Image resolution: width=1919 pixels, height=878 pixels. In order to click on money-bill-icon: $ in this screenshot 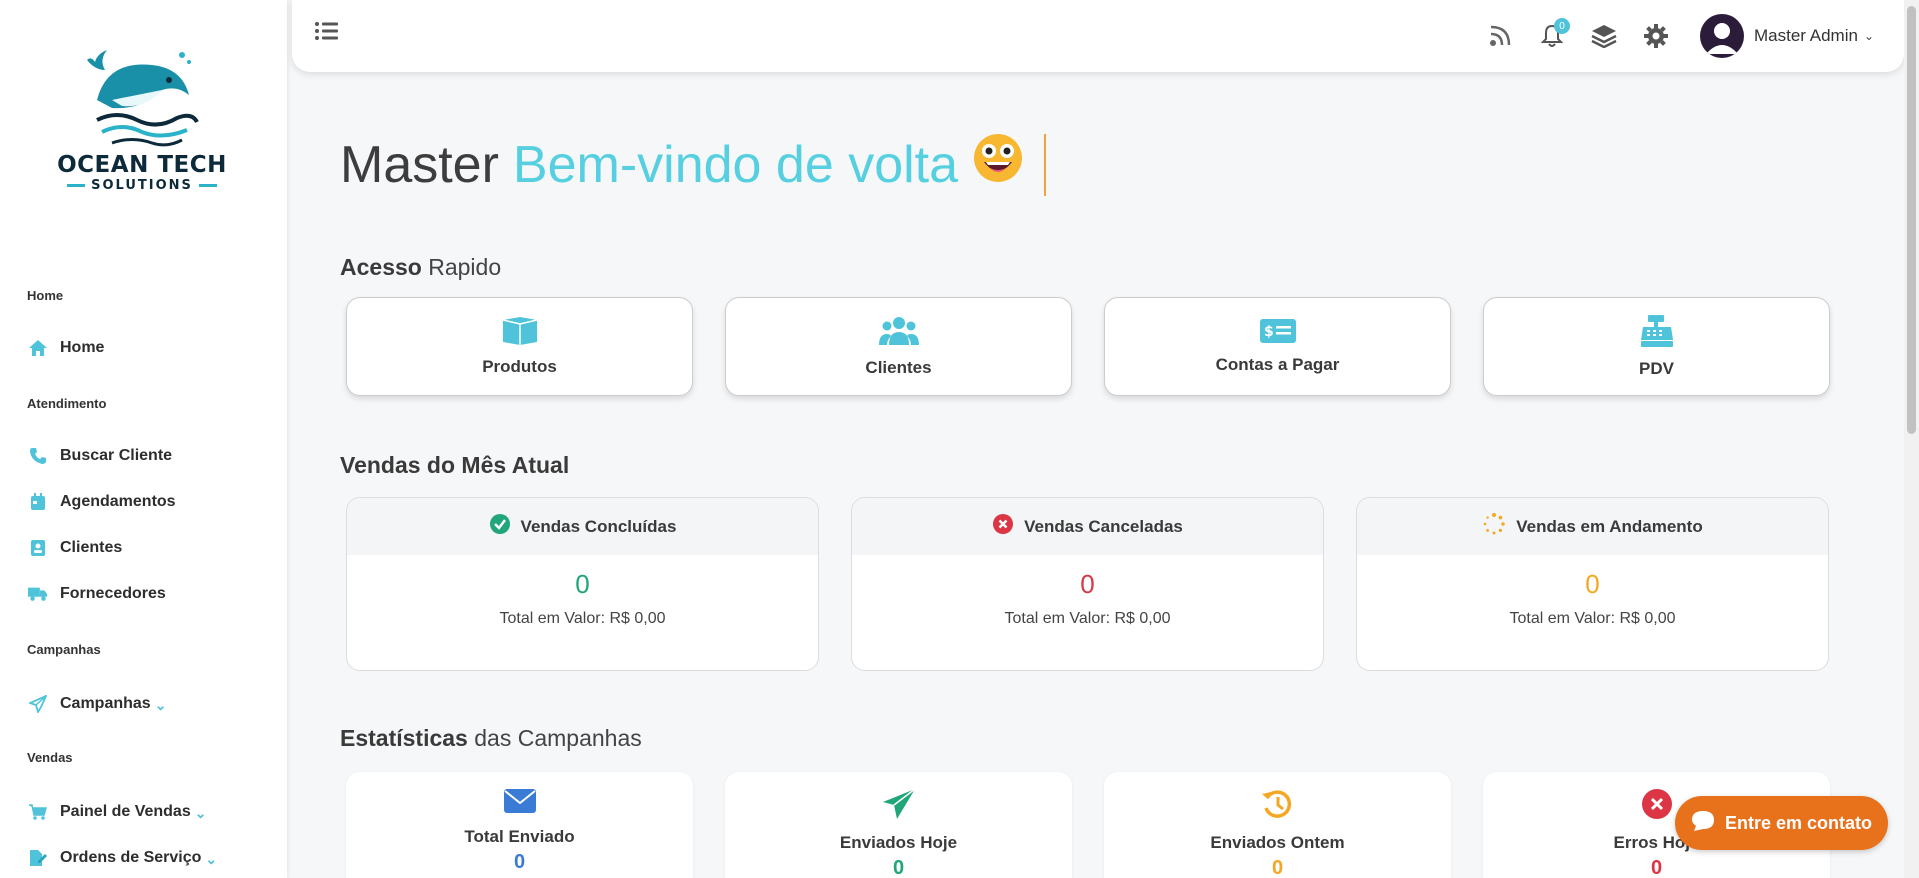, I will do `click(1278, 333)`.